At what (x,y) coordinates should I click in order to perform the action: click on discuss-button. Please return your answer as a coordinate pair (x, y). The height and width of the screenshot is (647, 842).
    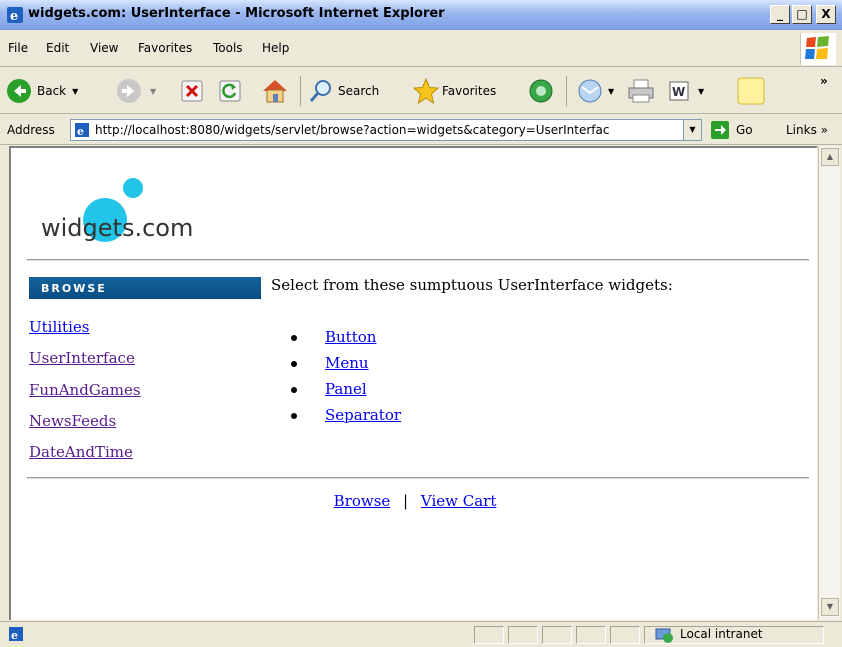
    Looking at the image, I should click on (751, 91).